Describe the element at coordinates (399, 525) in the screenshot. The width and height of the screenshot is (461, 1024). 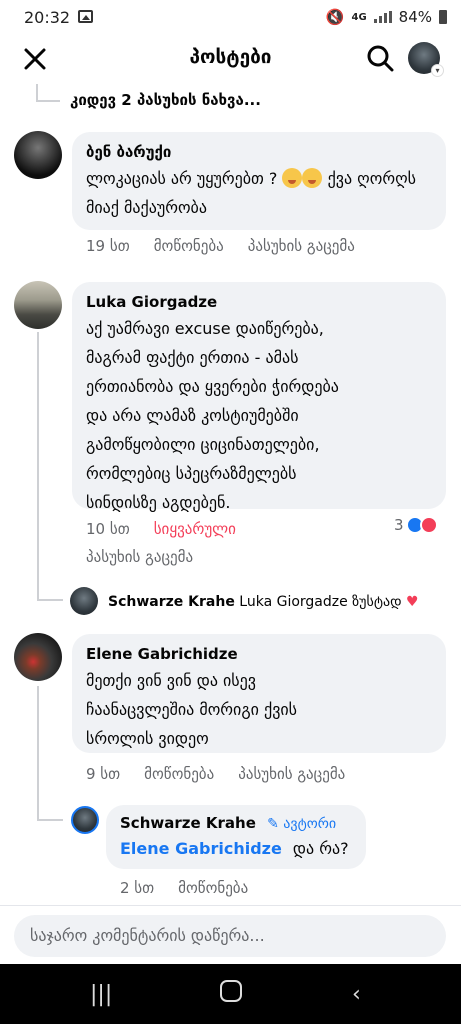
I see `reaction-count: 3` at that location.